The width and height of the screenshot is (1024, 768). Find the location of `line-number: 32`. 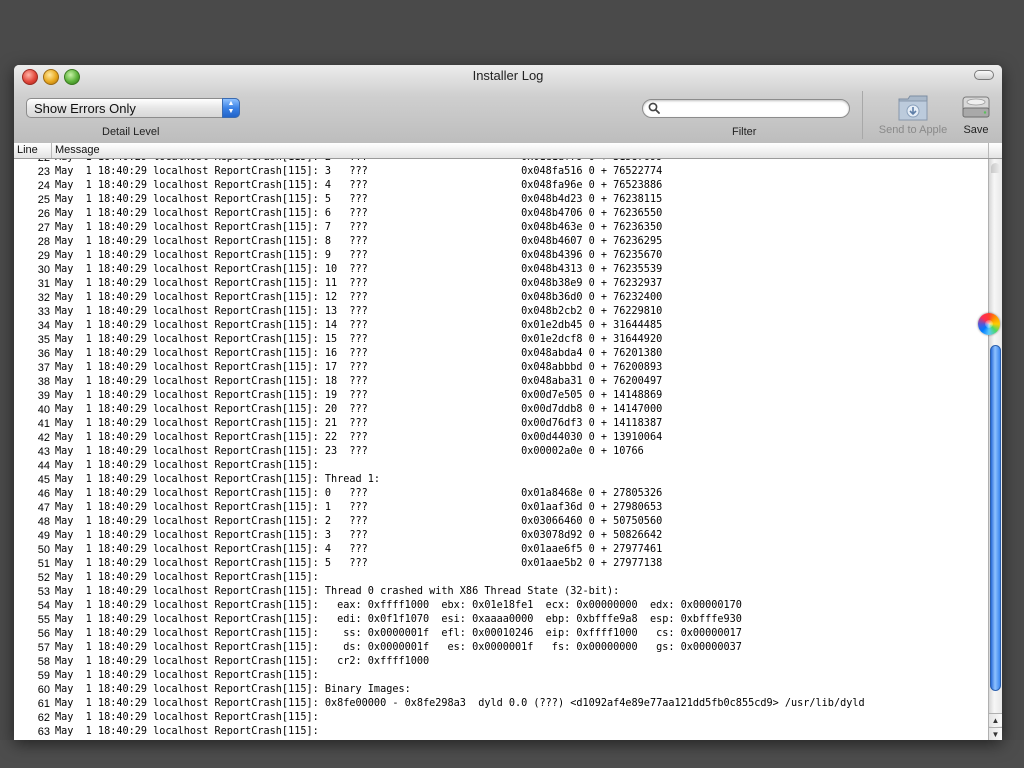

line-number: 32 is located at coordinates (43, 298).